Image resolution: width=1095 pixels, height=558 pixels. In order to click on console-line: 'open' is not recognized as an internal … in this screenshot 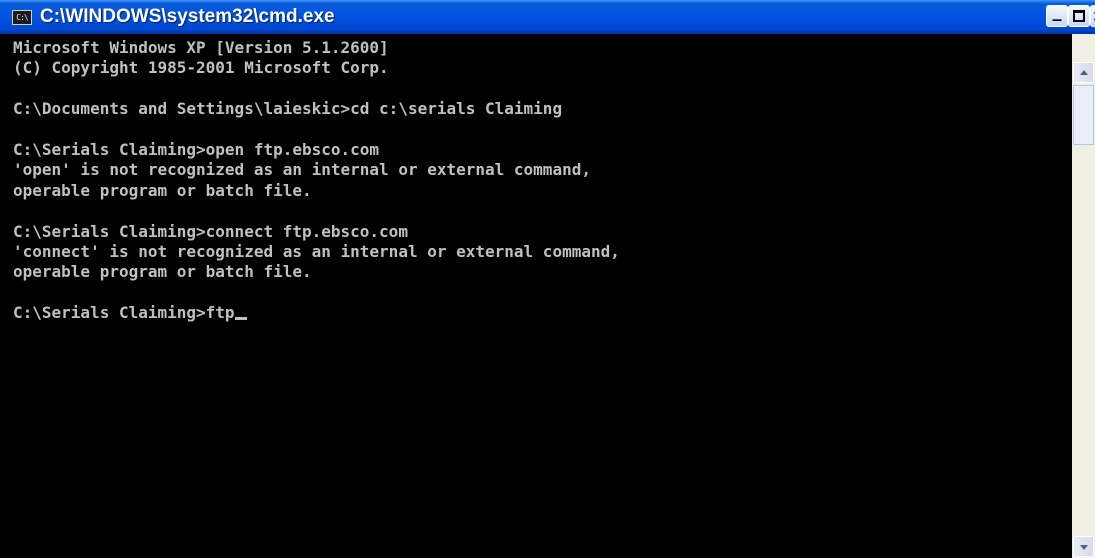, I will do `click(302, 170)`.